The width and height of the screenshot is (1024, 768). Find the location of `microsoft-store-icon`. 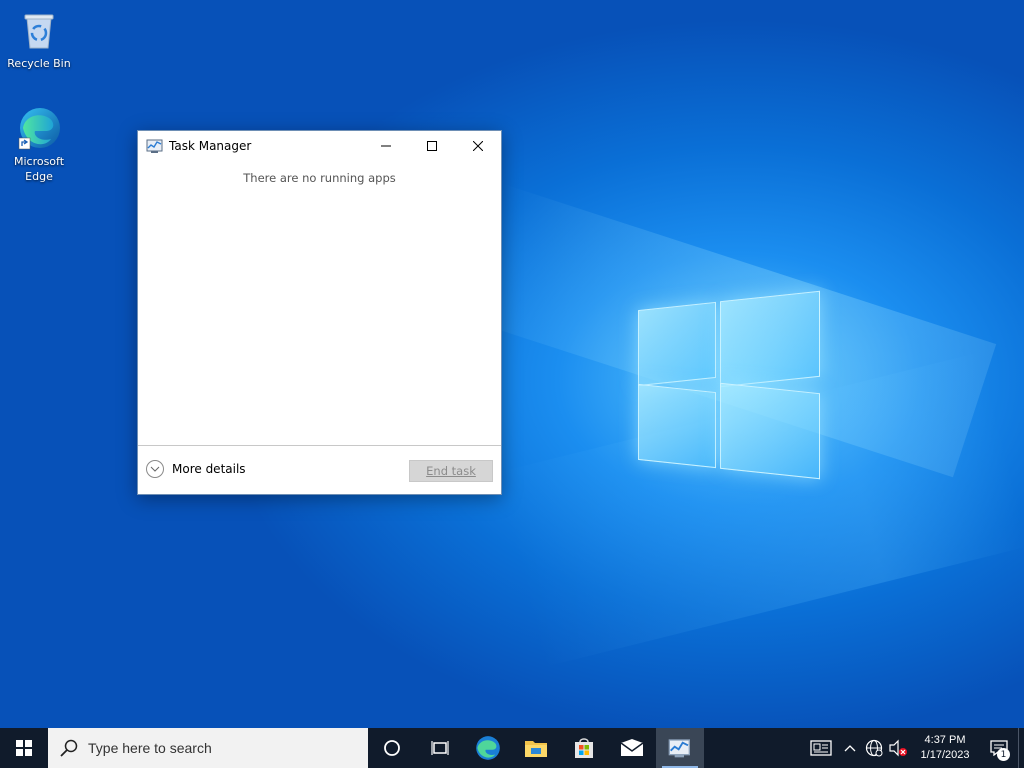

microsoft-store-icon is located at coordinates (584, 748).